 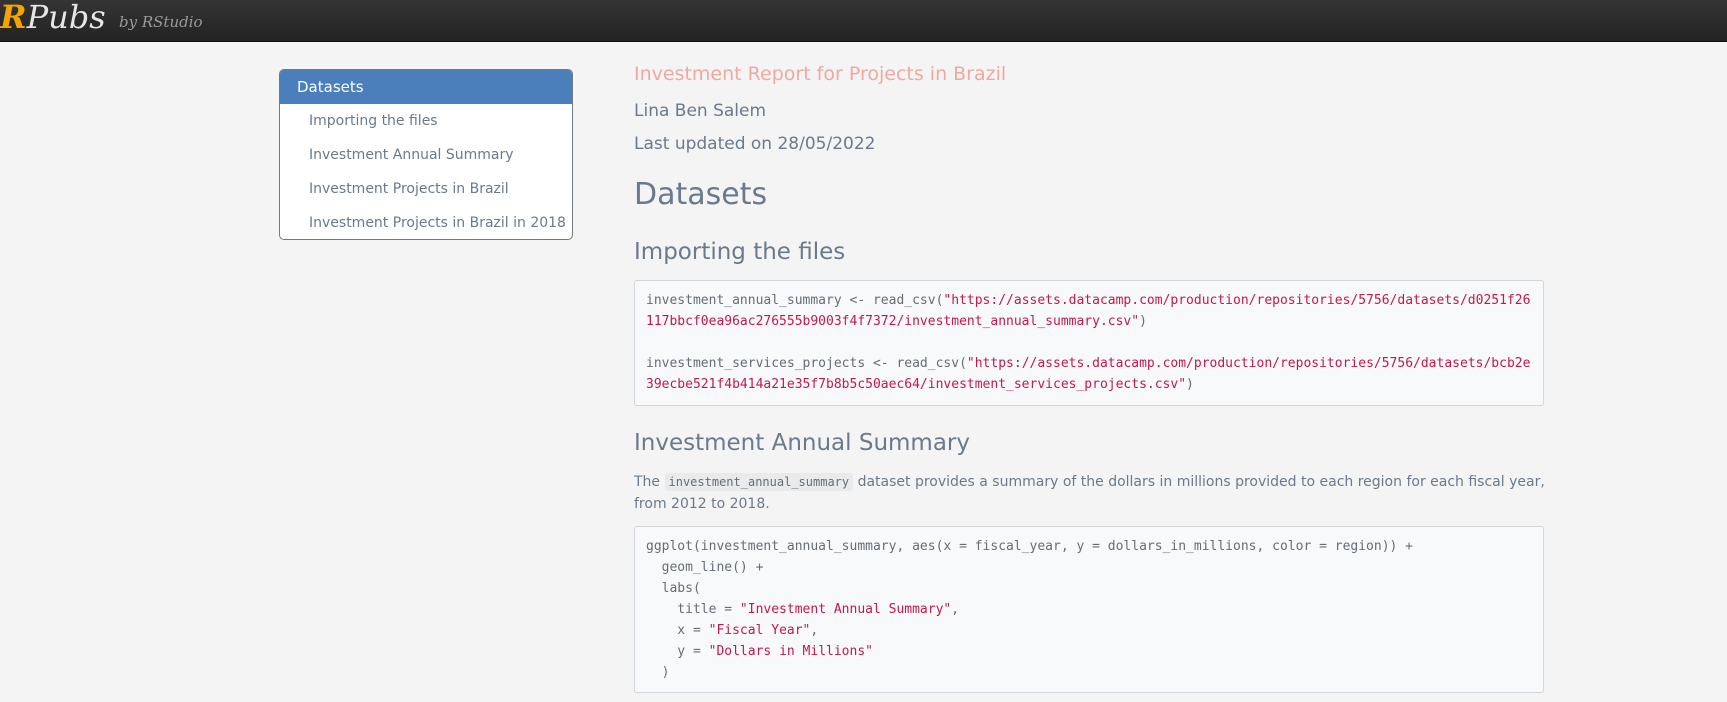 I want to click on code-line: title = "Investment Annual Summary",, so click(x=803, y=609).